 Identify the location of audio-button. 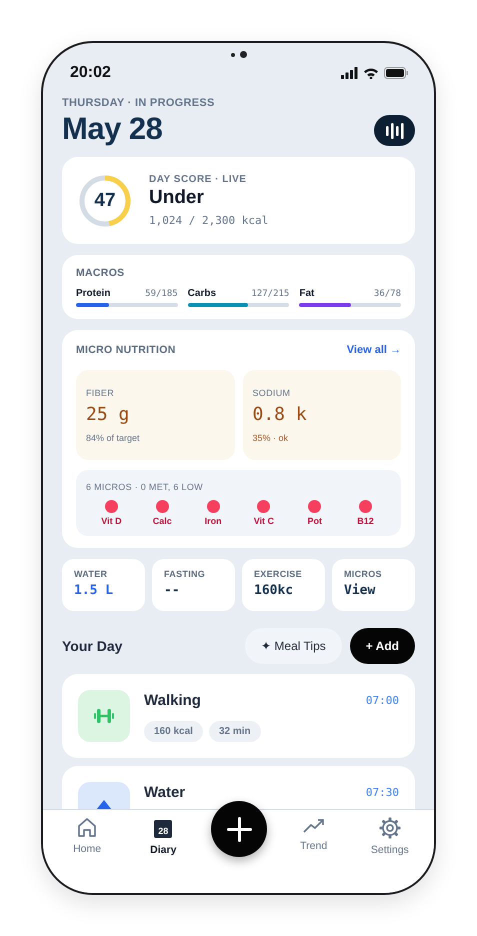
(394, 130).